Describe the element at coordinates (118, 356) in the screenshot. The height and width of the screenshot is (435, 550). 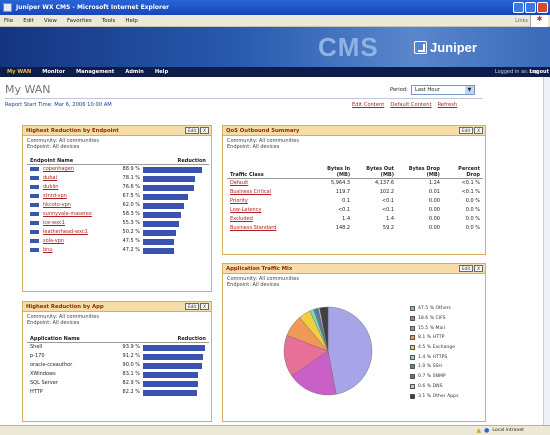
I see `table-row: p-170 91.2 %` at that location.